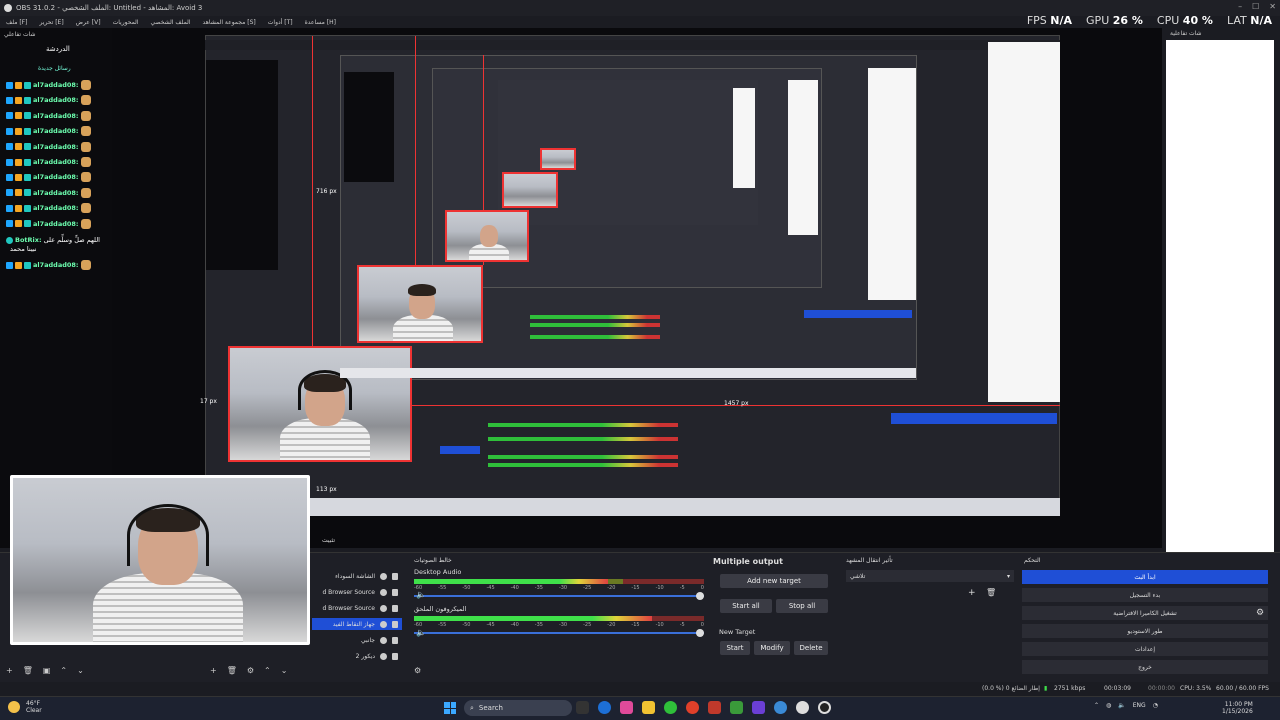 This screenshot has height=720, width=1280. What do you see at coordinates (802, 606) in the screenshot?
I see `stop-all-button: Stop all` at bounding box center [802, 606].